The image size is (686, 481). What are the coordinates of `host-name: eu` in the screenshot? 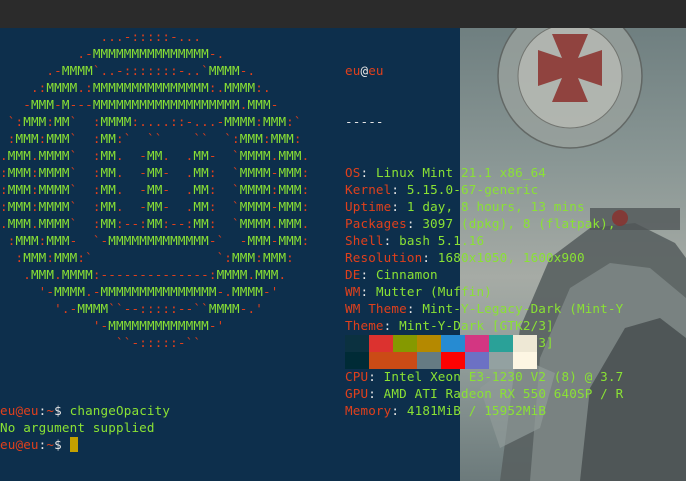 It's located at (376, 70).